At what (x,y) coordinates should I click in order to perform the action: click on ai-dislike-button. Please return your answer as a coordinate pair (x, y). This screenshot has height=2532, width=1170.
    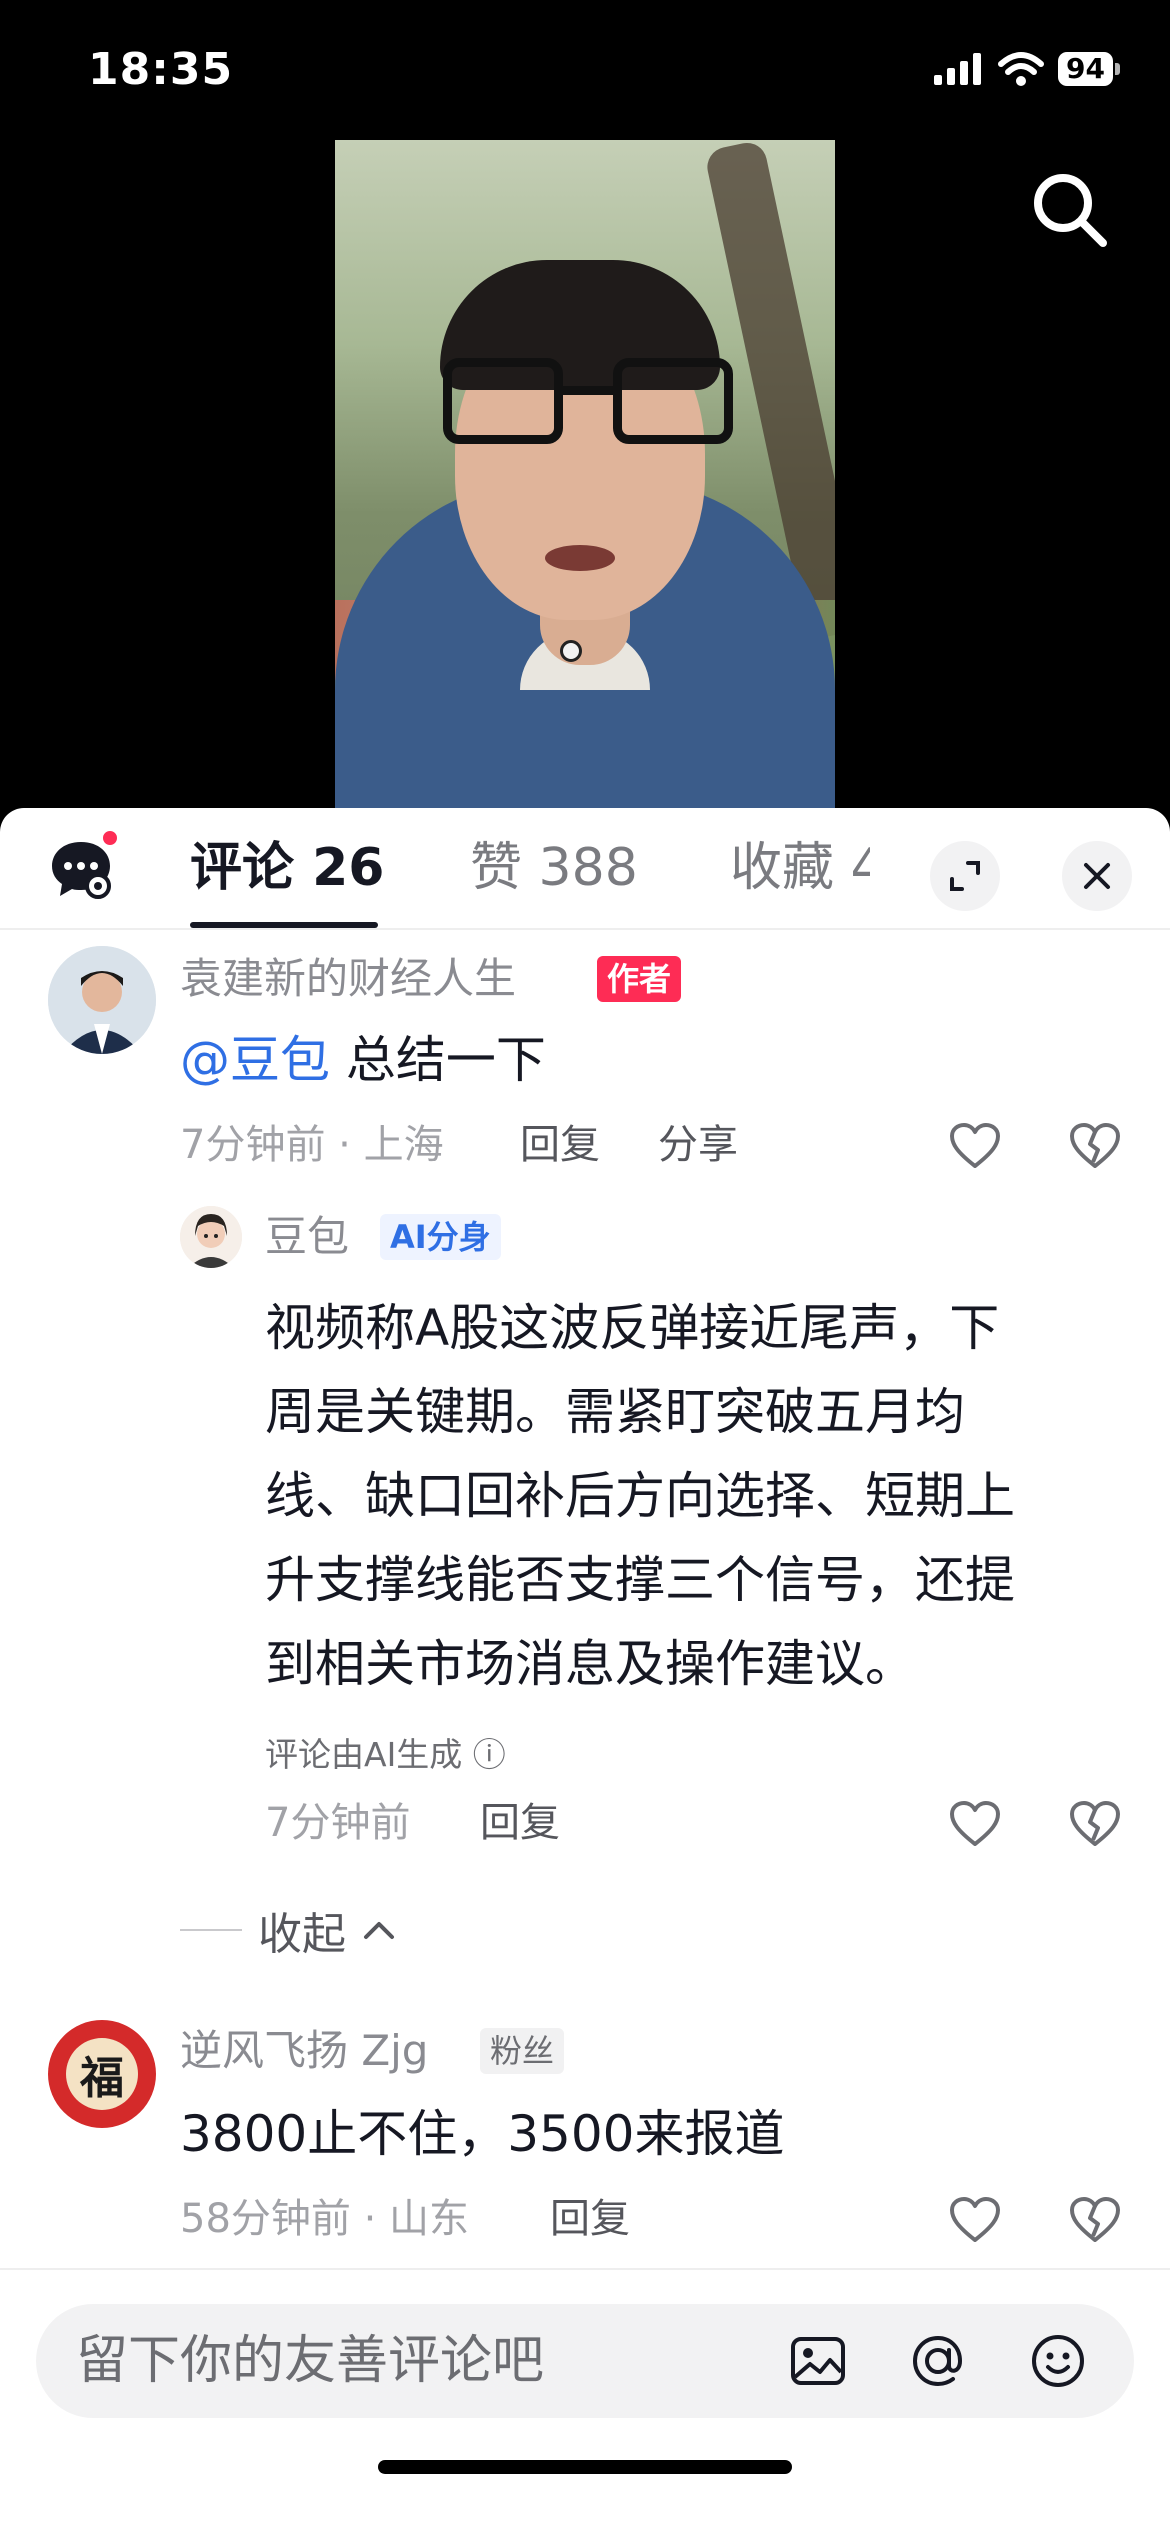
    Looking at the image, I should click on (1095, 1824).